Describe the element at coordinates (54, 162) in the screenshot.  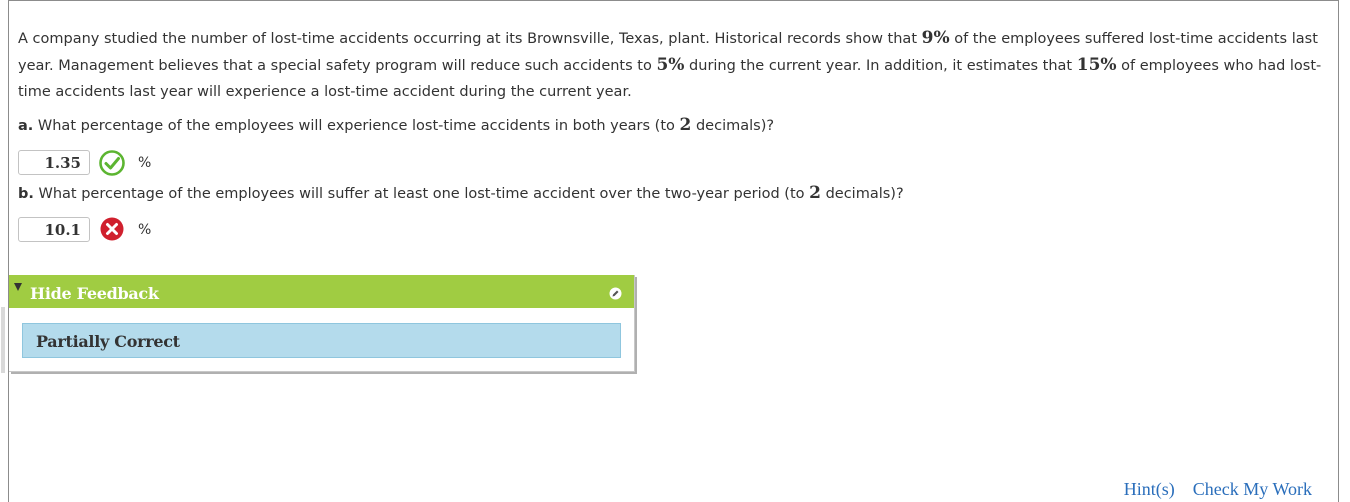
I see `answer-a-input: 1.35` at that location.